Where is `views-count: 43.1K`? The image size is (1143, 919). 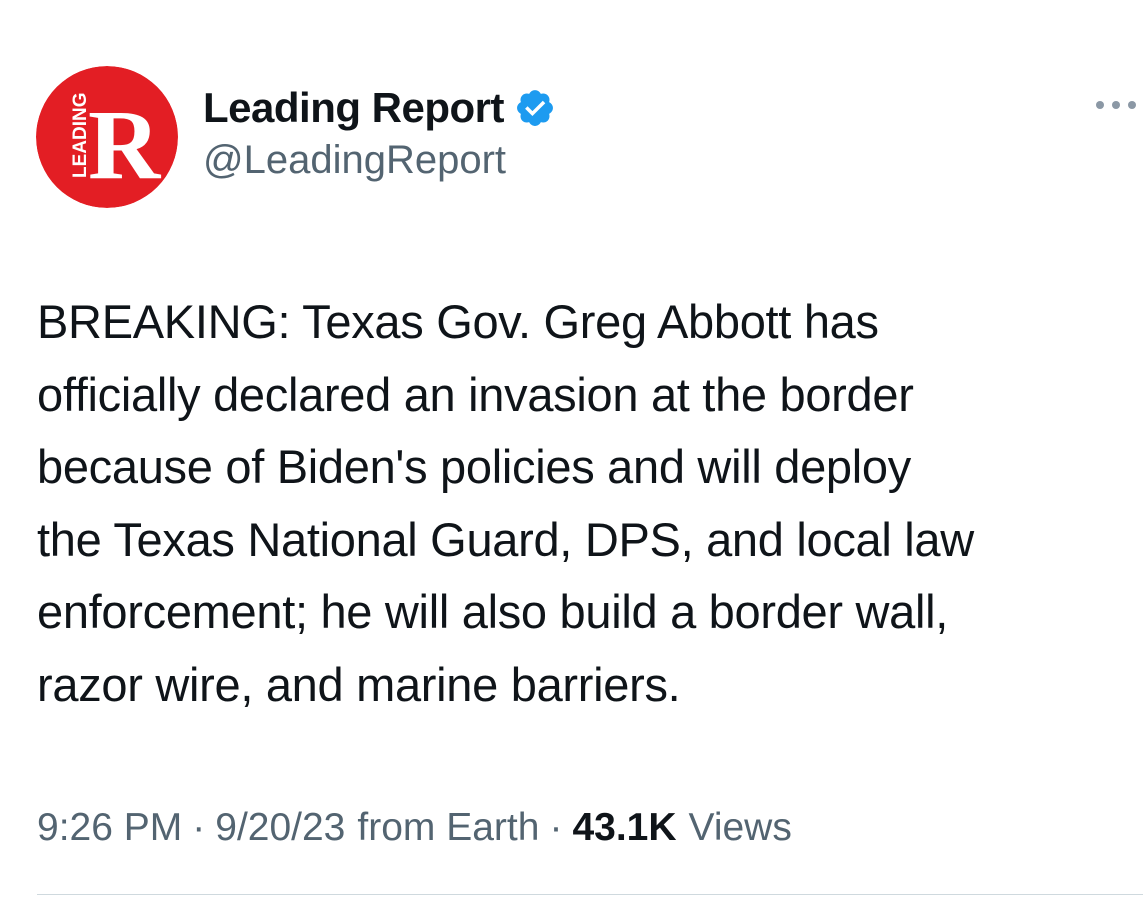
views-count: 43.1K is located at coordinates (624, 828).